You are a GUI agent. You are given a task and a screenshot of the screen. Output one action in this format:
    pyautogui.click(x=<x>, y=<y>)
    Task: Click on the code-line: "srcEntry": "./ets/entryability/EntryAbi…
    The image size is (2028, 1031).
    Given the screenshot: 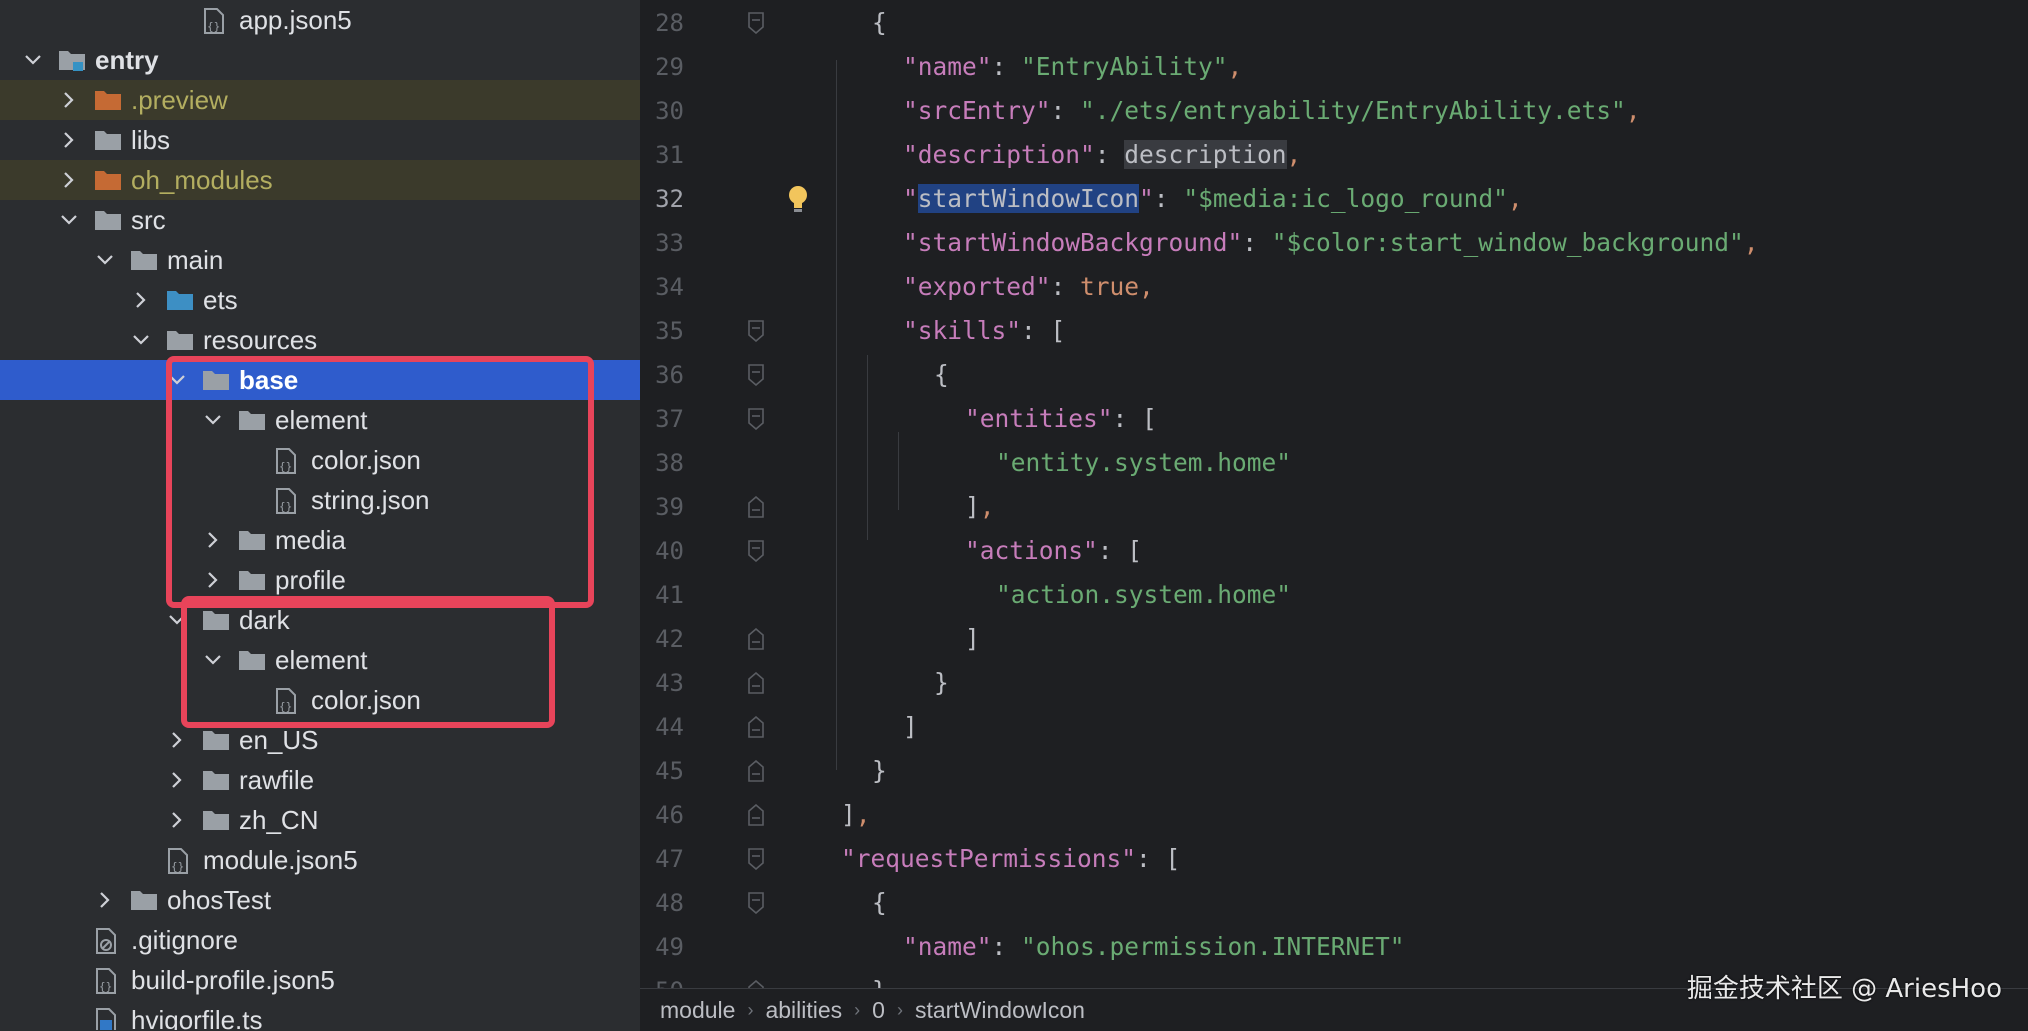 What is the action you would take?
    pyautogui.click(x=1272, y=111)
    